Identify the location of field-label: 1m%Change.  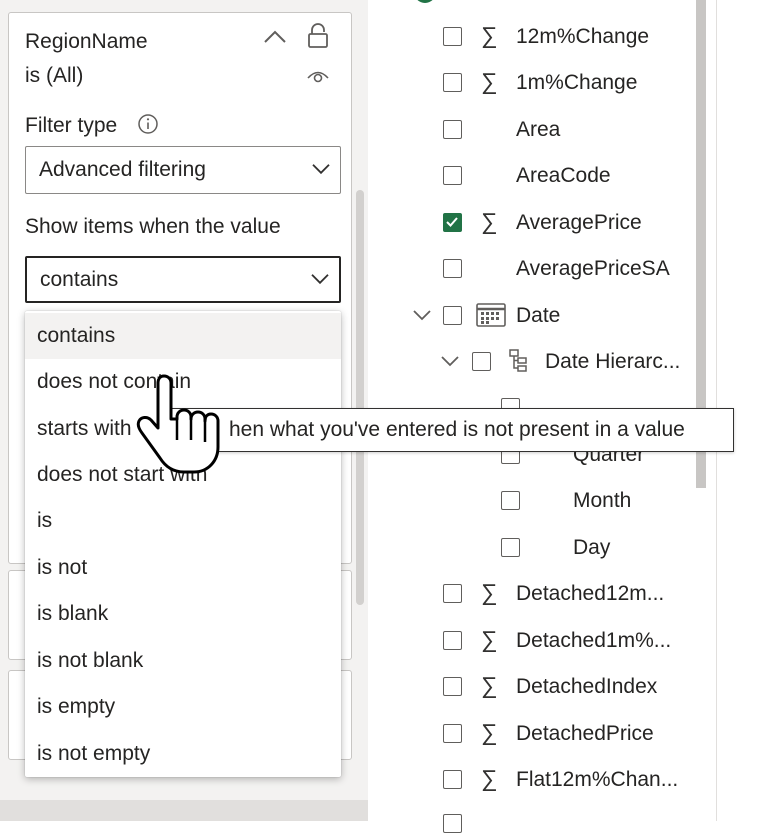
(577, 82).